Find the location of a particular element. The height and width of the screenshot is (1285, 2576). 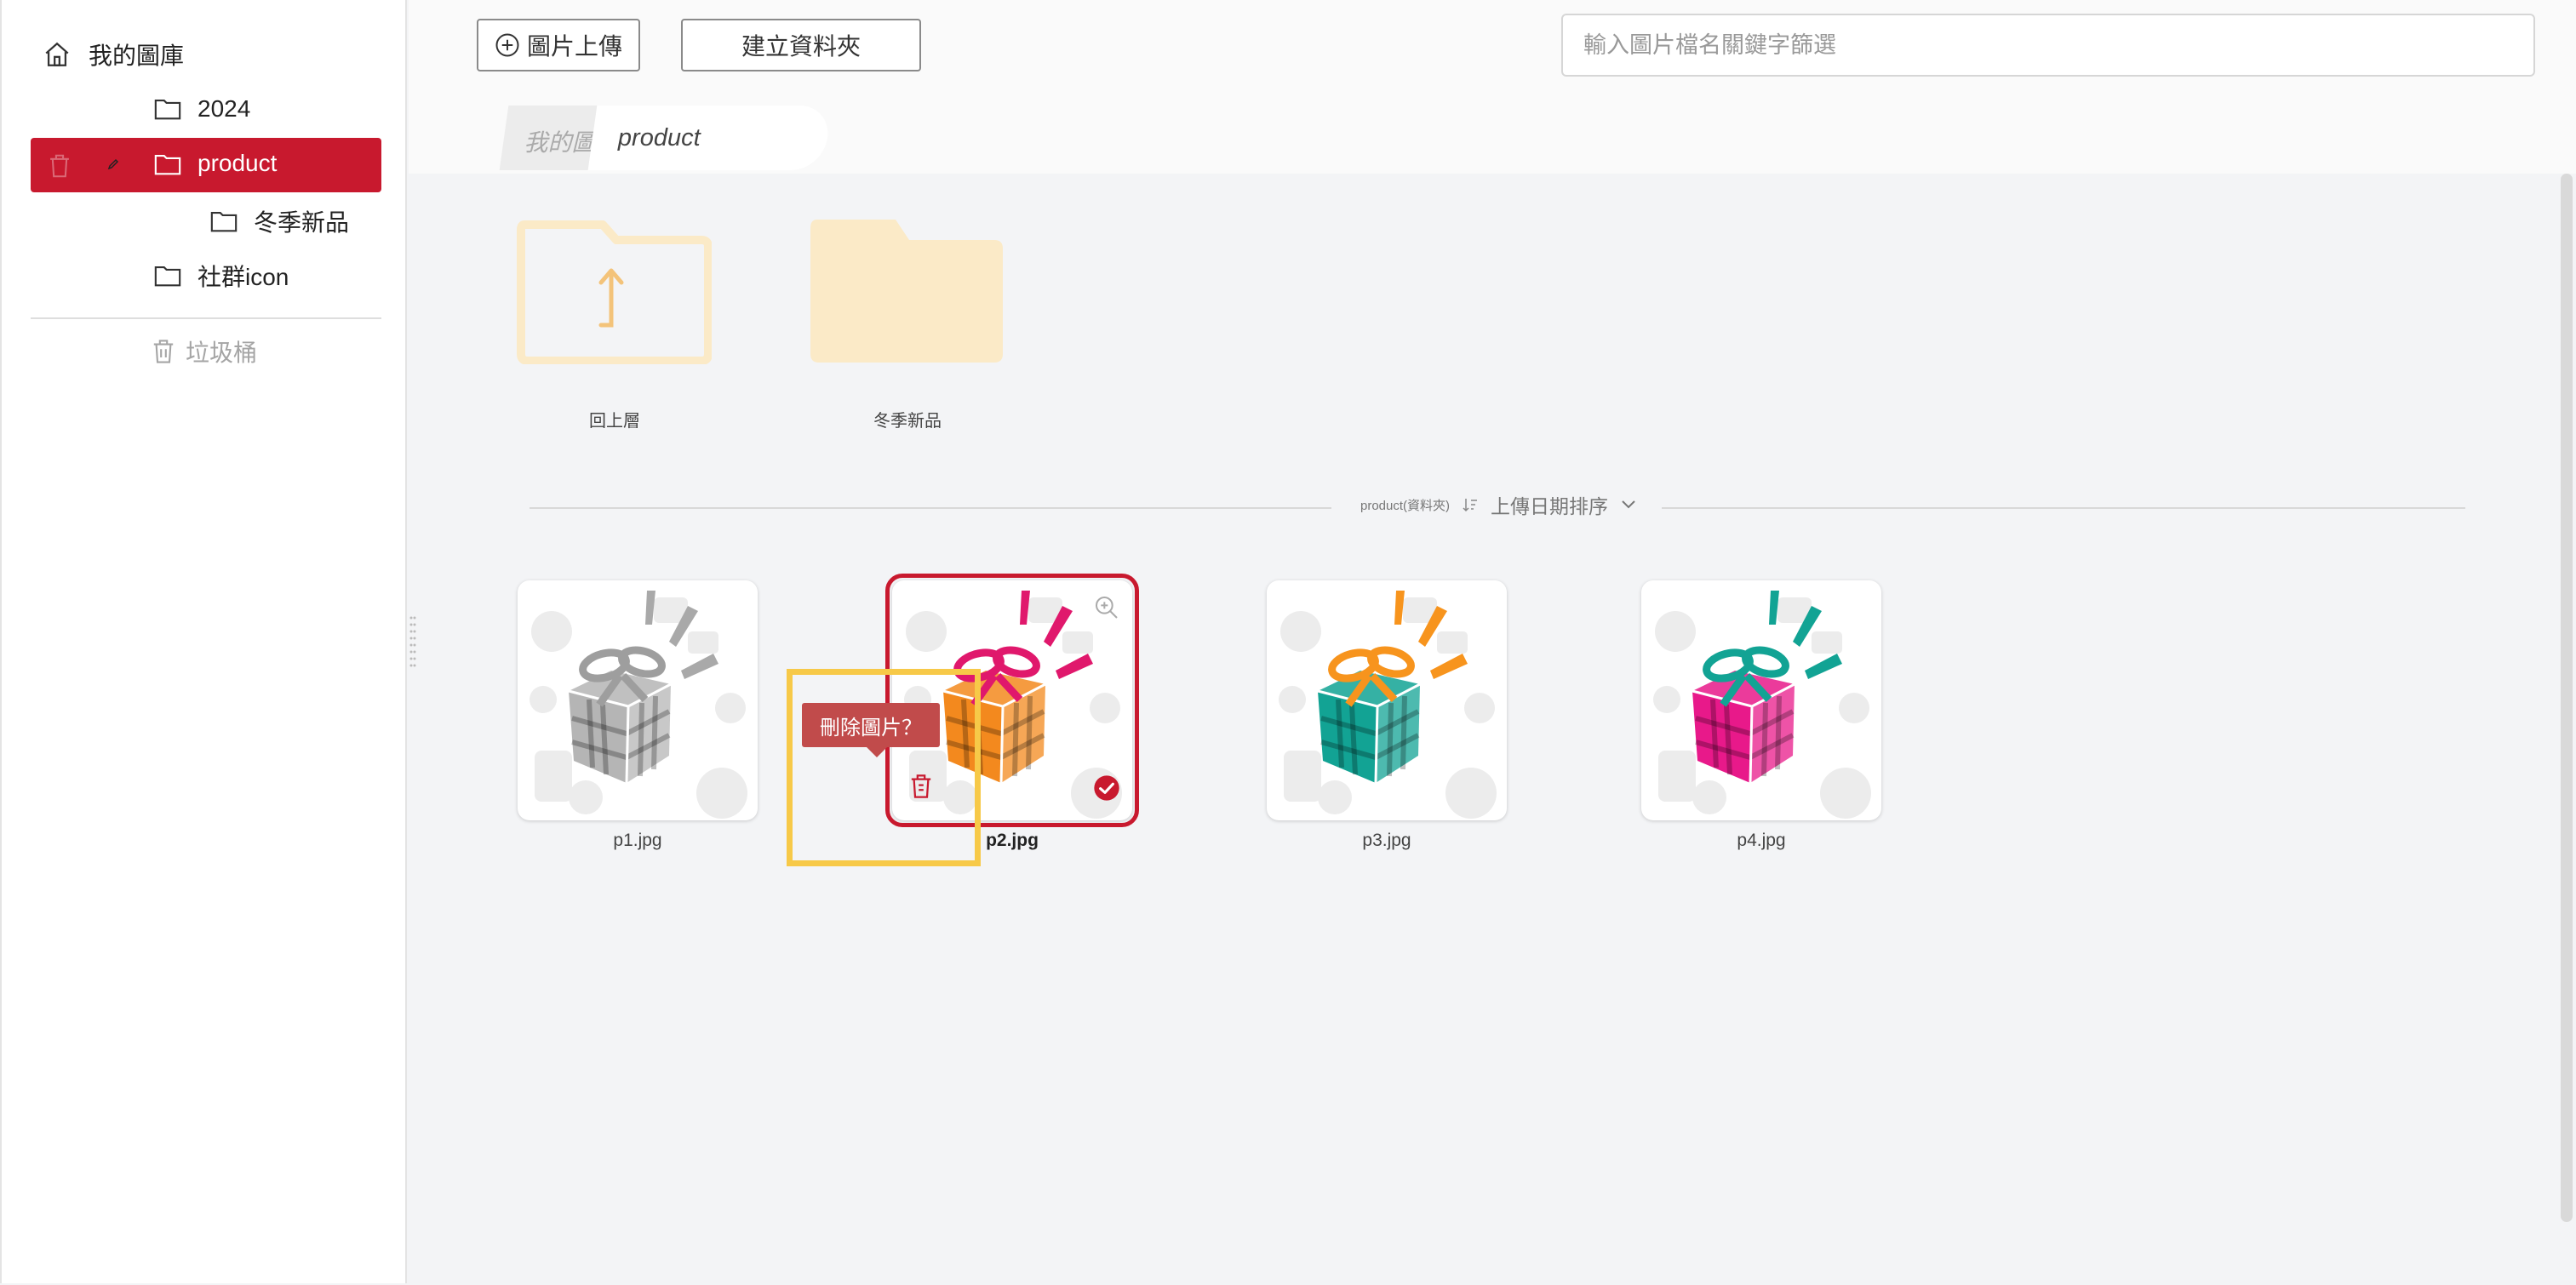

plus-circle-icon is located at coordinates (507, 45).